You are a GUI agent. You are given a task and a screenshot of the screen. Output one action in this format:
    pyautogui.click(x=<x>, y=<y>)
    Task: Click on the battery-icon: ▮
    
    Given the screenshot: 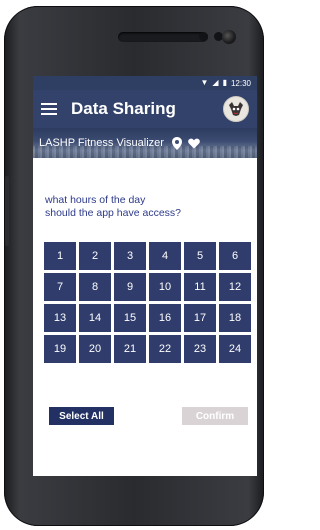 What is the action you would take?
    pyautogui.click(x=224, y=82)
    